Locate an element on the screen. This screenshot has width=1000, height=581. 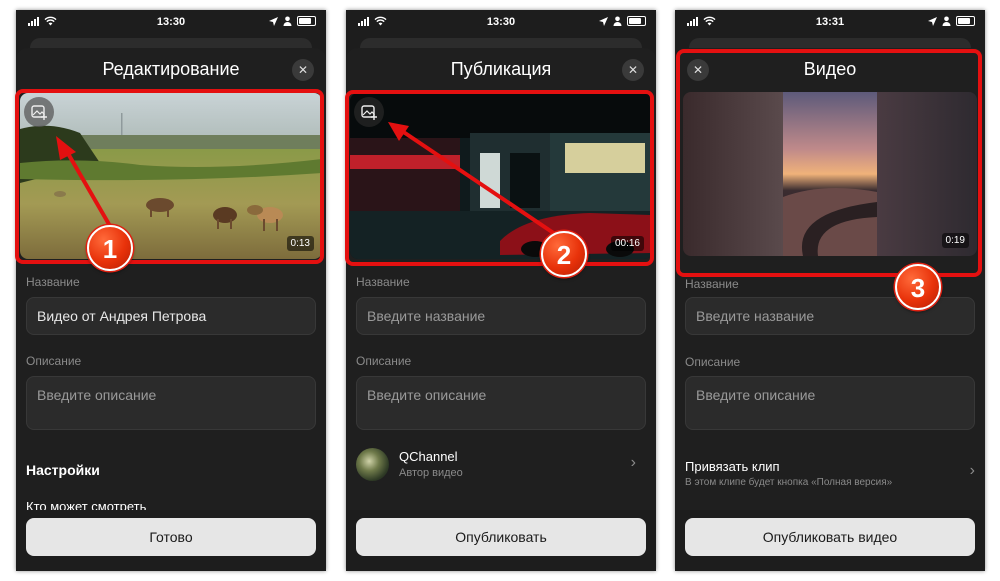
step-badge-2: 2 is located at coordinates (564, 254).